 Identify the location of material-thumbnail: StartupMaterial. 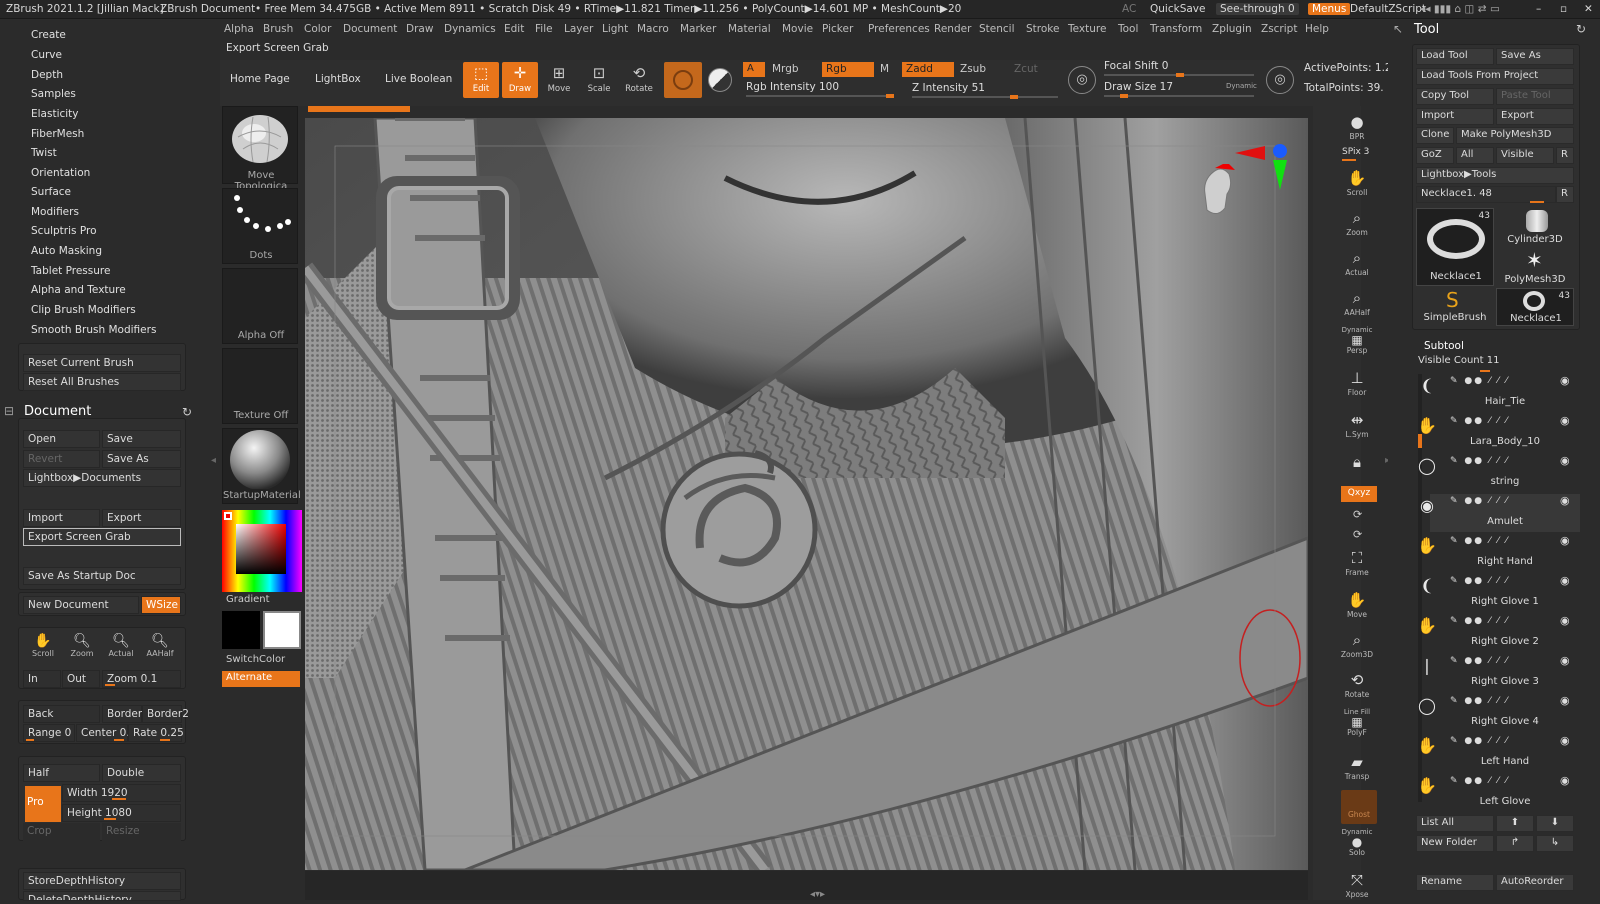
(261, 466).